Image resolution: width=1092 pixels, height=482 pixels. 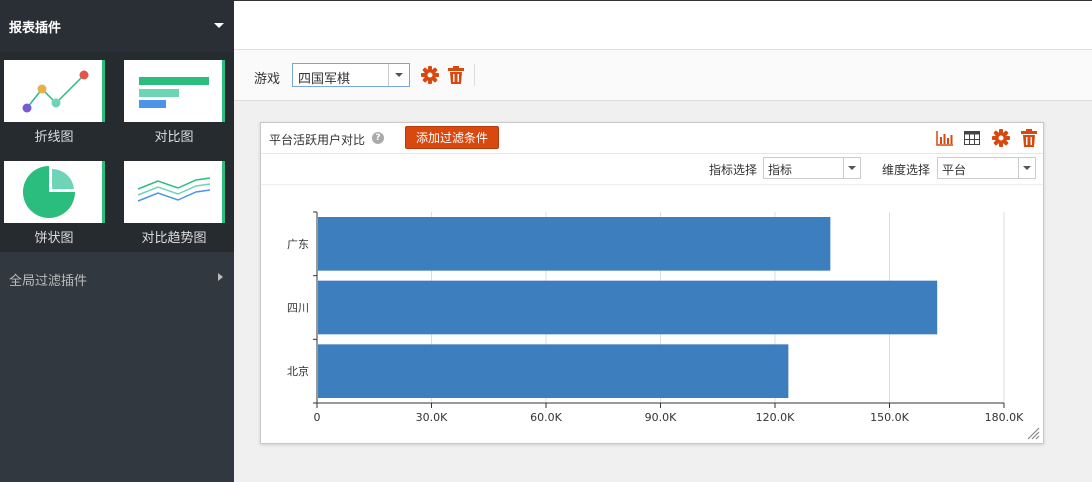 What do you see at coordinates (780, 170) in the screenshot?
I see `metric-select-value: 指标` at bounding box center [780, 170].